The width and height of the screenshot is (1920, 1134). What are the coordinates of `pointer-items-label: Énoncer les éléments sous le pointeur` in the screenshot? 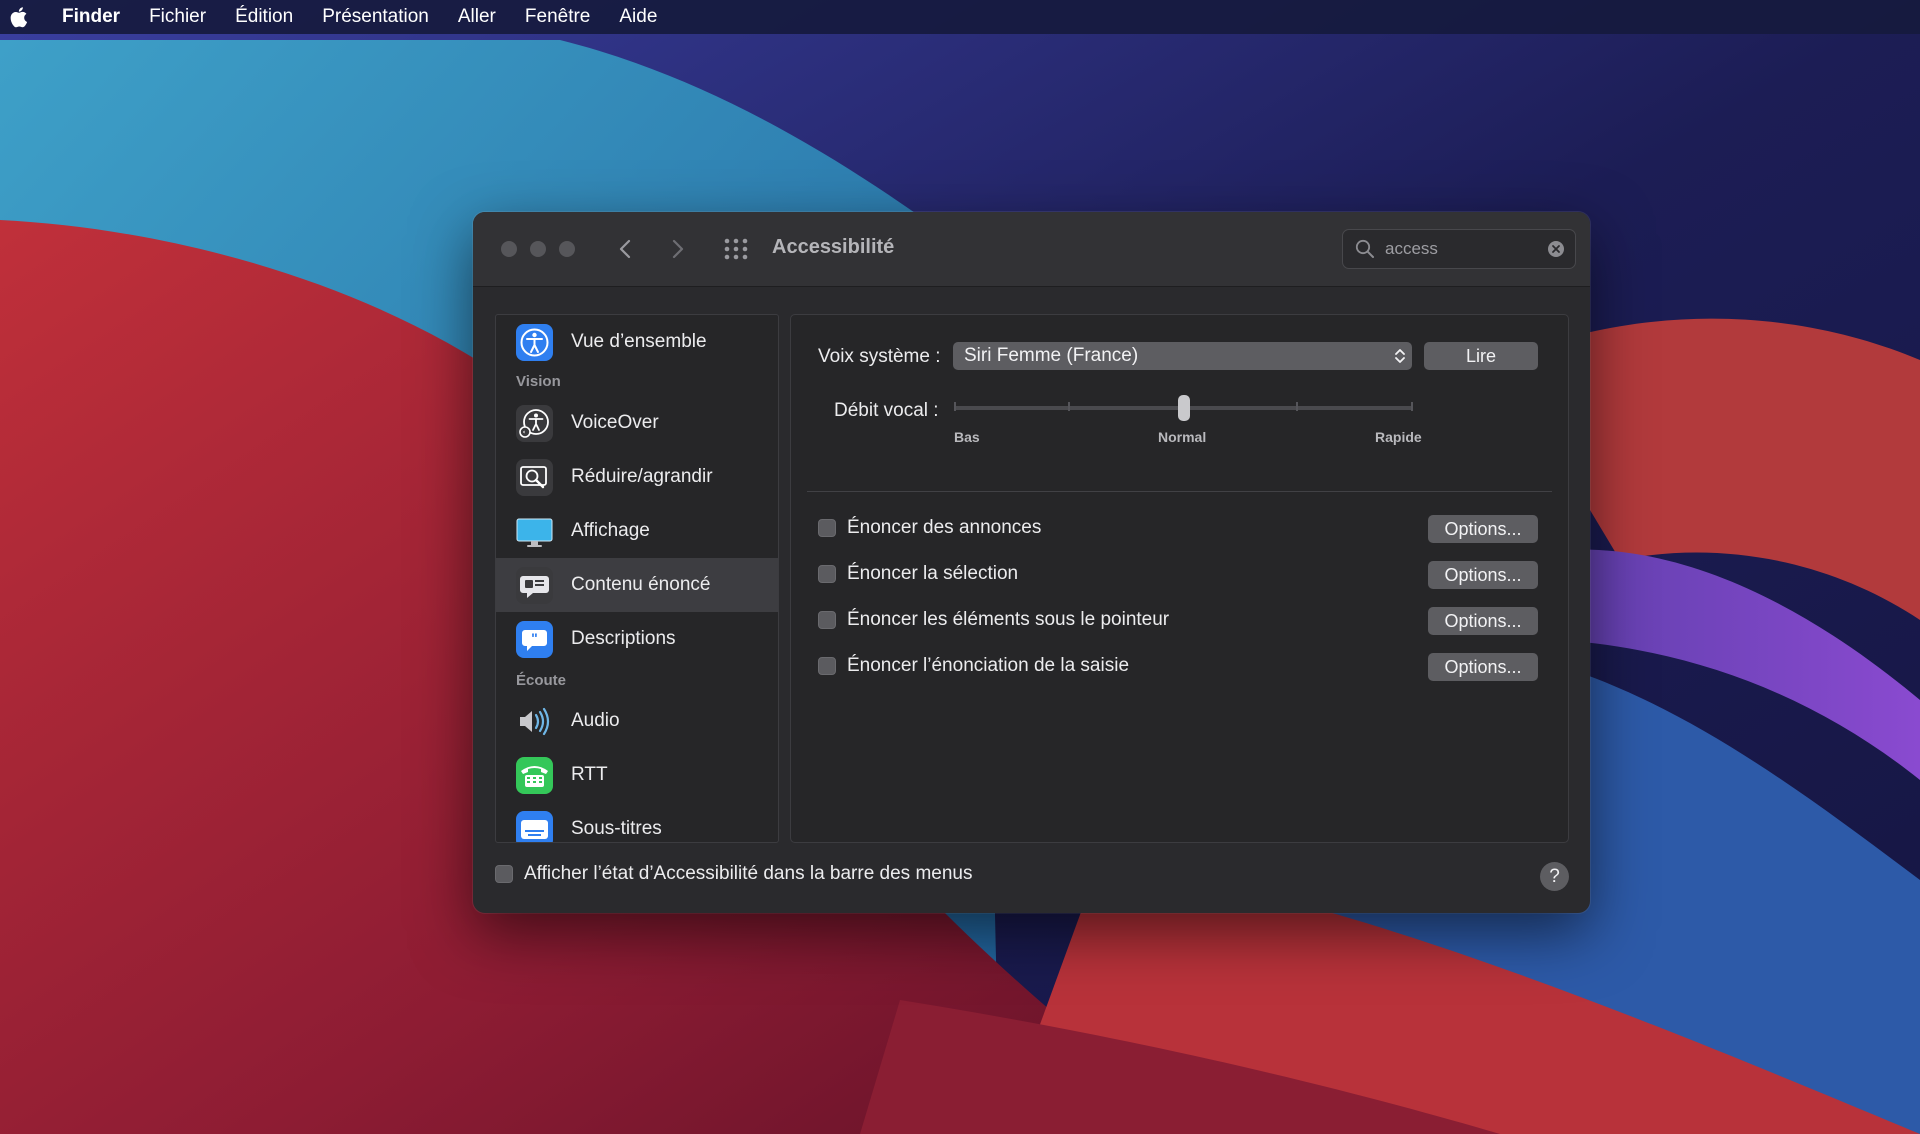 It's located at (1008, 619).